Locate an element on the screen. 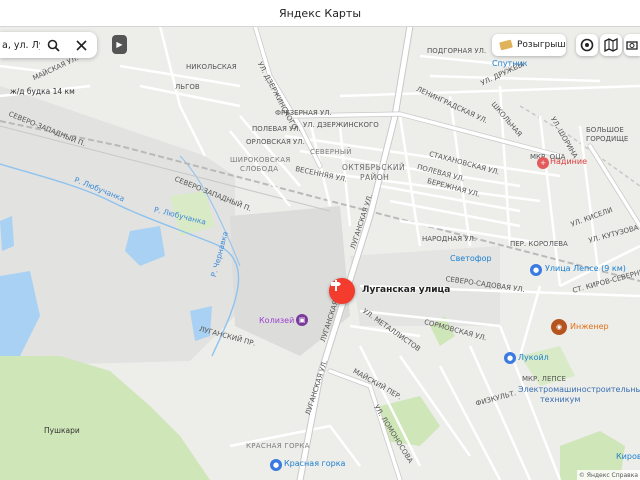  fuel-icon: ● is located at coordinates (510, 358).